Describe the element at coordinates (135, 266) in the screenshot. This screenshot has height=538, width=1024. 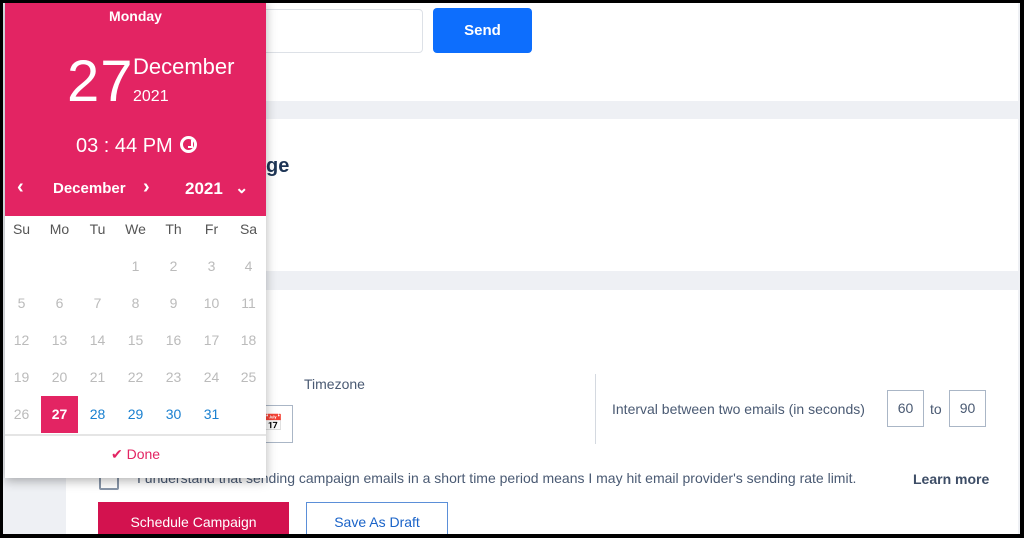
I see `day-cell: 1` at that location.